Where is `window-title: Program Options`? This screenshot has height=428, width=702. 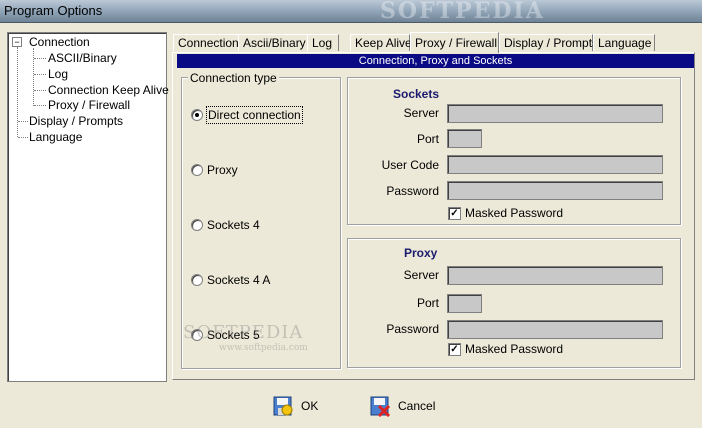
window-title: Program Options is located at coordinates (53, 10).